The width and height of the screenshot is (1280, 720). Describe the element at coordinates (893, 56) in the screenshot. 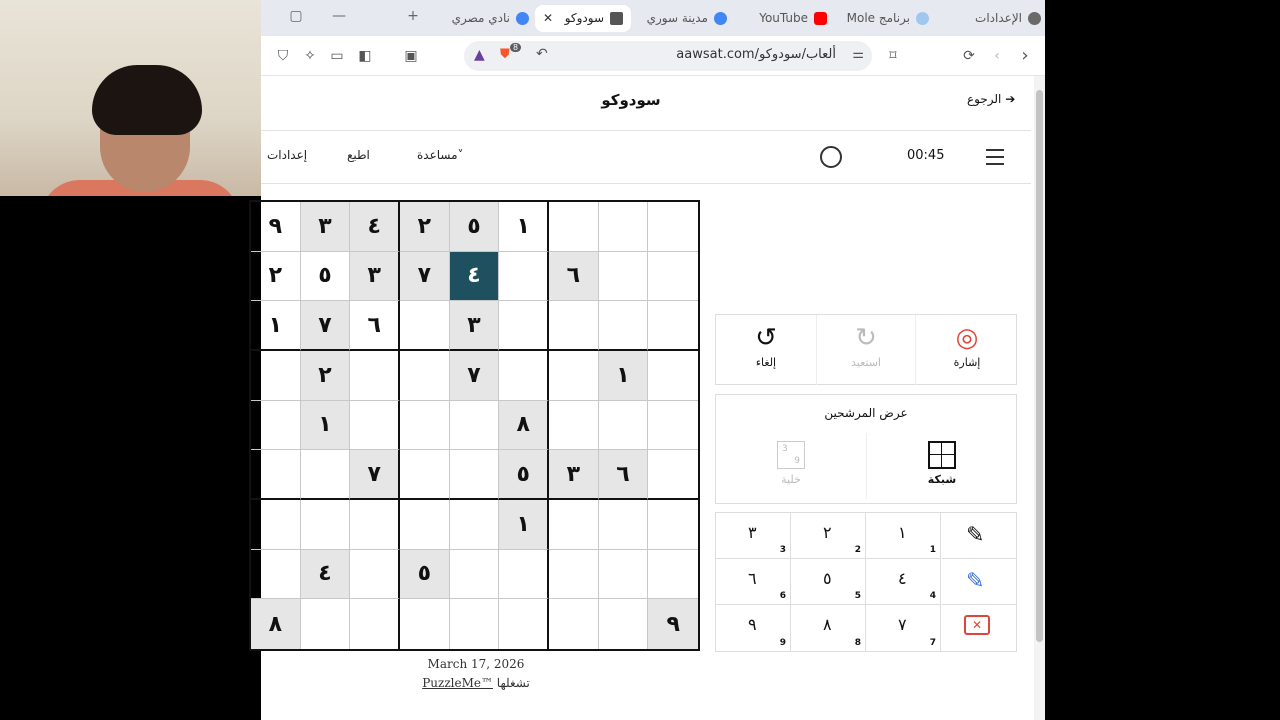

I see `bookmark-icon: ⌑` at that location.